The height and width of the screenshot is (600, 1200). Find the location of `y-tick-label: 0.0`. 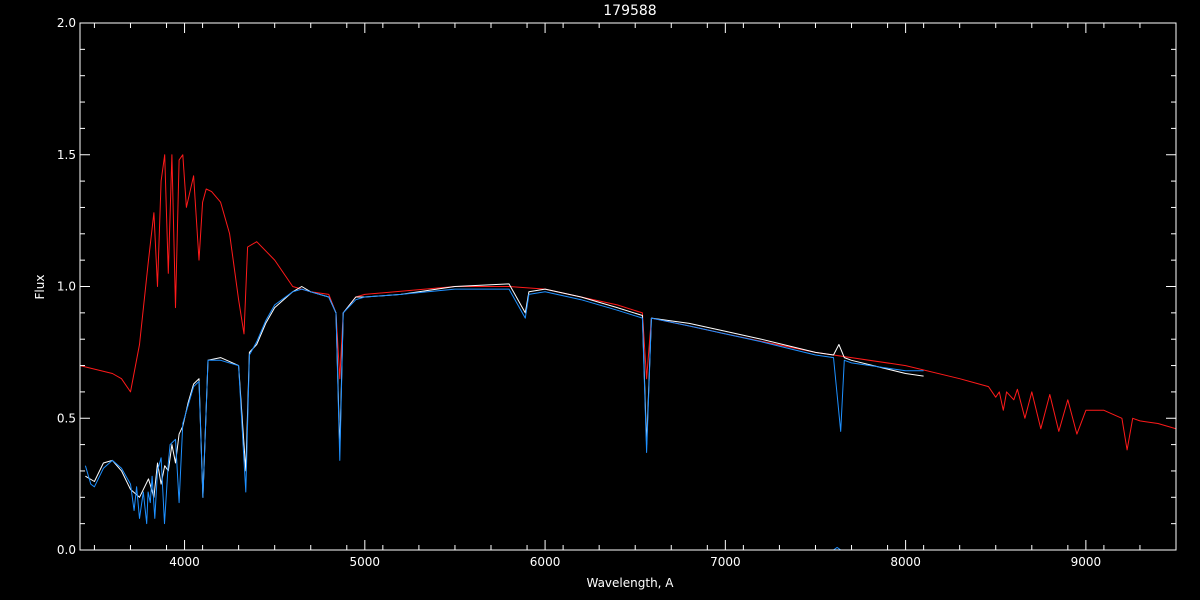

y-tick-label: 0.0 is located at coordinates (66, 550).